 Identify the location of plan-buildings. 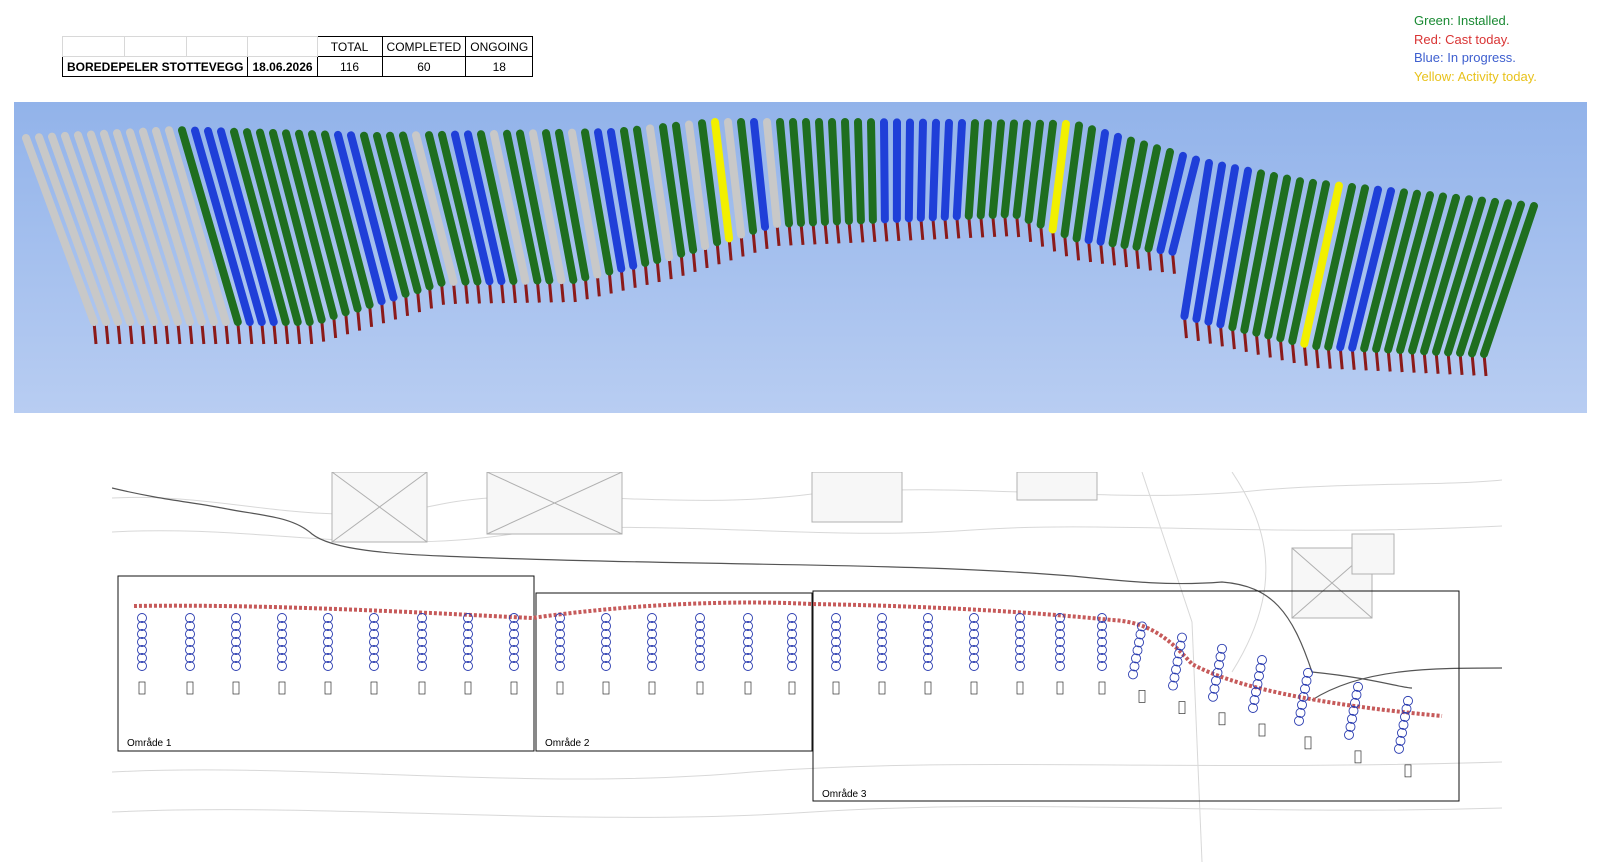
(863, 545).